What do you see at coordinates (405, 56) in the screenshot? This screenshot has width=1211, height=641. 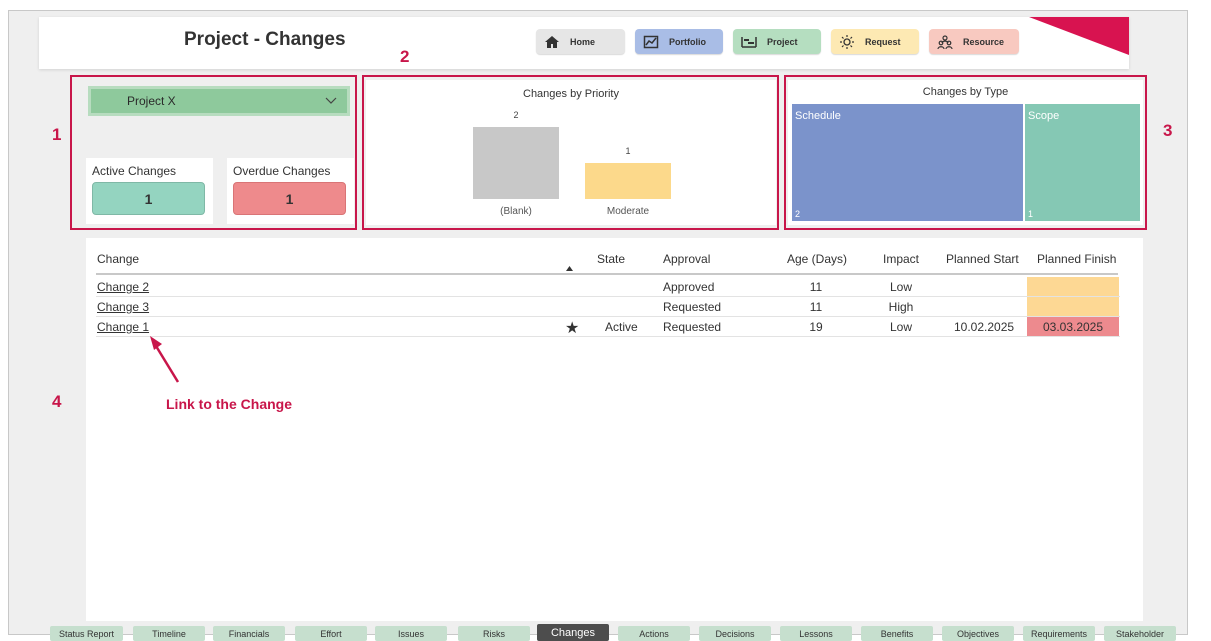 I see `annotation-number-2: 2` at bounding box center [405, 56].